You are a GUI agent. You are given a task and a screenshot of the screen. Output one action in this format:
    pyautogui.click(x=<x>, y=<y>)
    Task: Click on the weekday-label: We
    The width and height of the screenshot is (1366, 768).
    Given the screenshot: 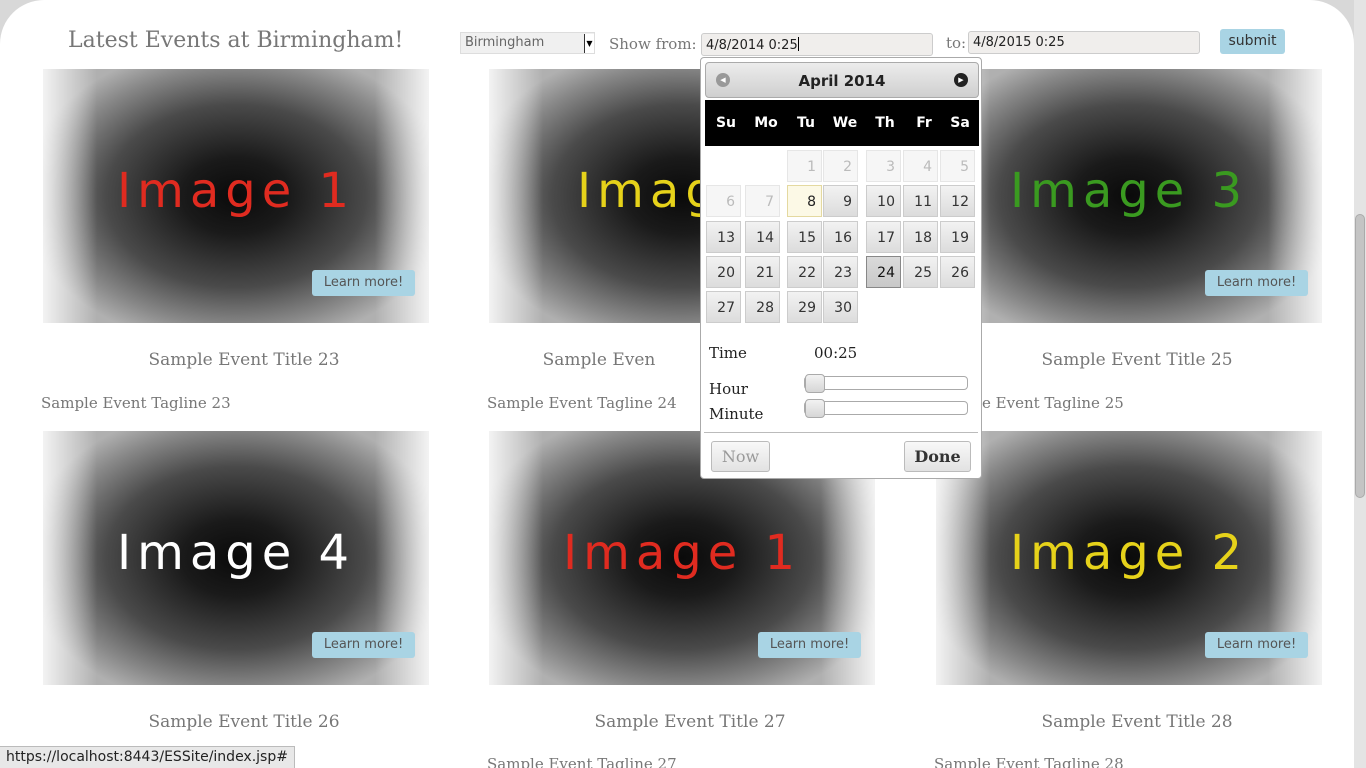 What is the action you would take?
    pyautogui.click(x=845, y=123)
    